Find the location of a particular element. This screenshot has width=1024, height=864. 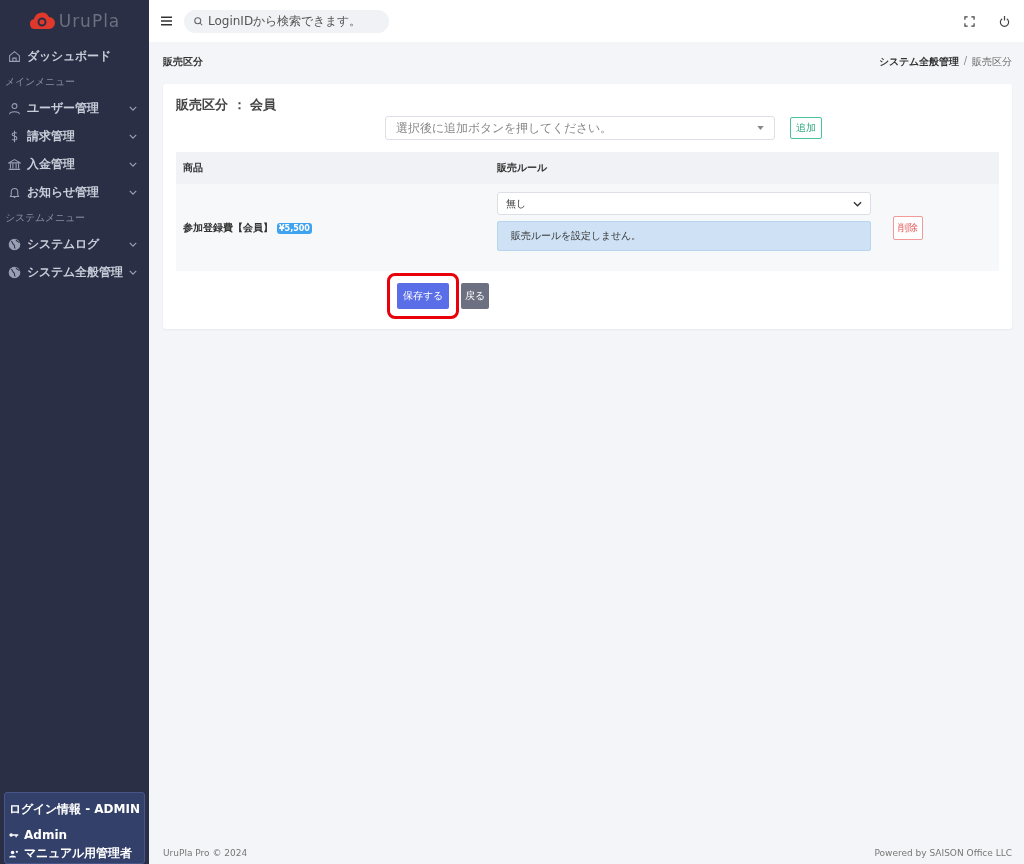

brand-name: UruPla is located at coordinates (89, 21).